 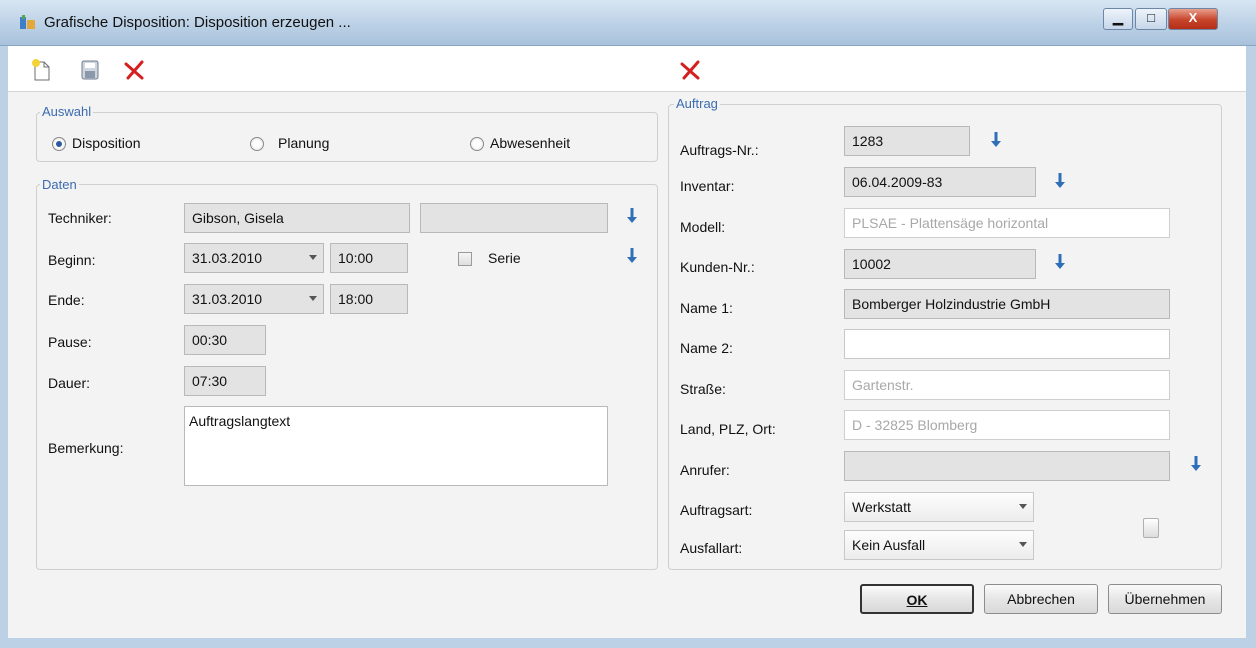 What do you see at coordinates (1007, 223) in the screenshot?
I see `modell-field: PLSAE - Plattensäge horizontal` at bounding box center [1007, 223].